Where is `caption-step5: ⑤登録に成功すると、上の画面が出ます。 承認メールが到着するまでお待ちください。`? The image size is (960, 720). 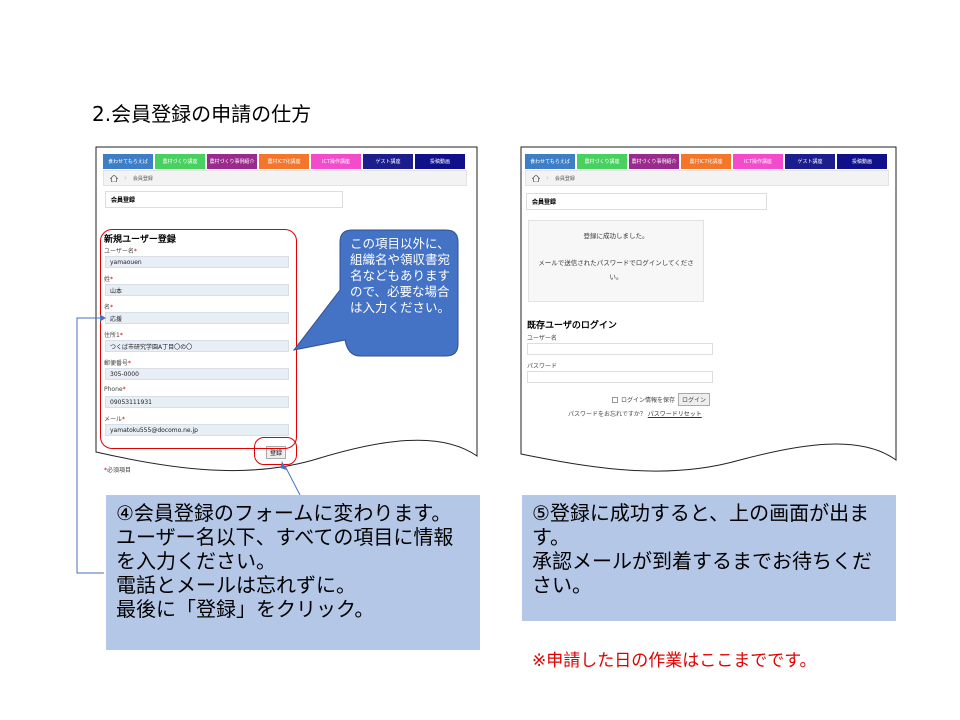 caption-step5: ⑤登録に成功すると、上の画面が出ます。 承認メールが到着するまでお待ちください。 is located at coordinates (709, 558).